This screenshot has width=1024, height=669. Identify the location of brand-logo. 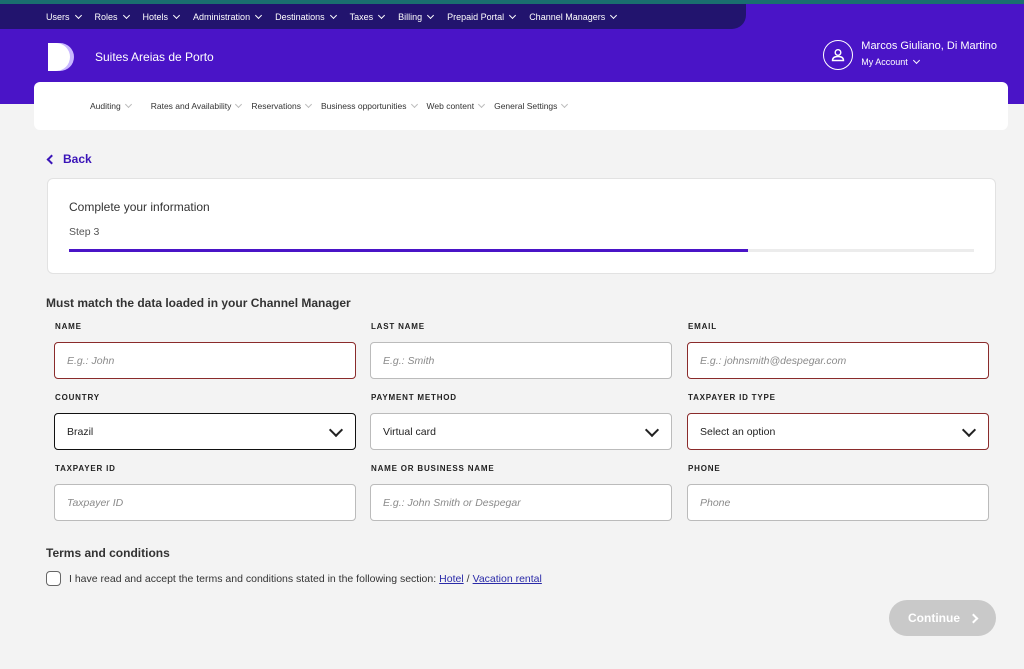
(61, 57).